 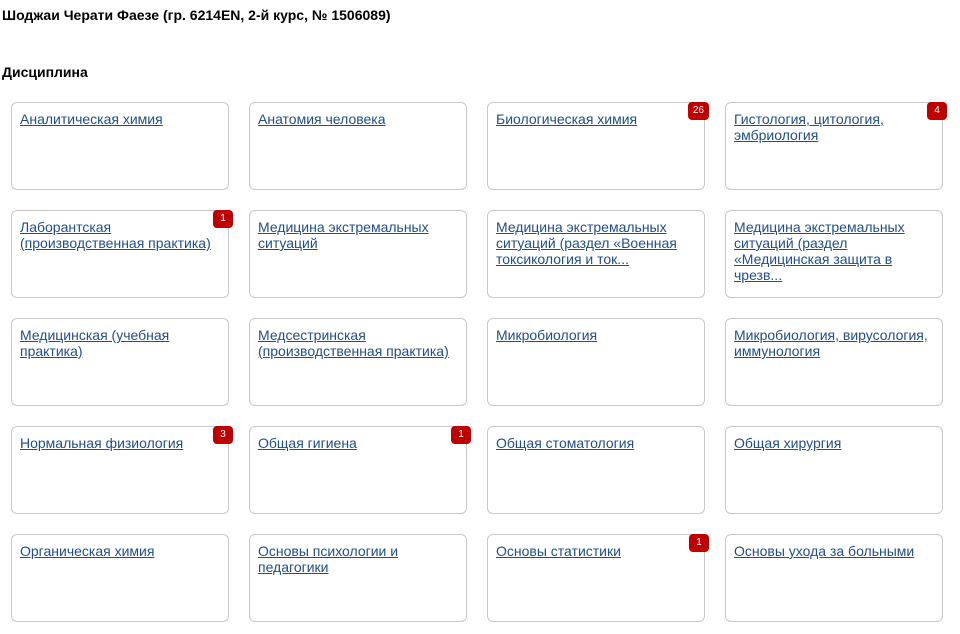 I want to click on discipline-card: Нормальная физиология 3, so click(x=122, y=470).